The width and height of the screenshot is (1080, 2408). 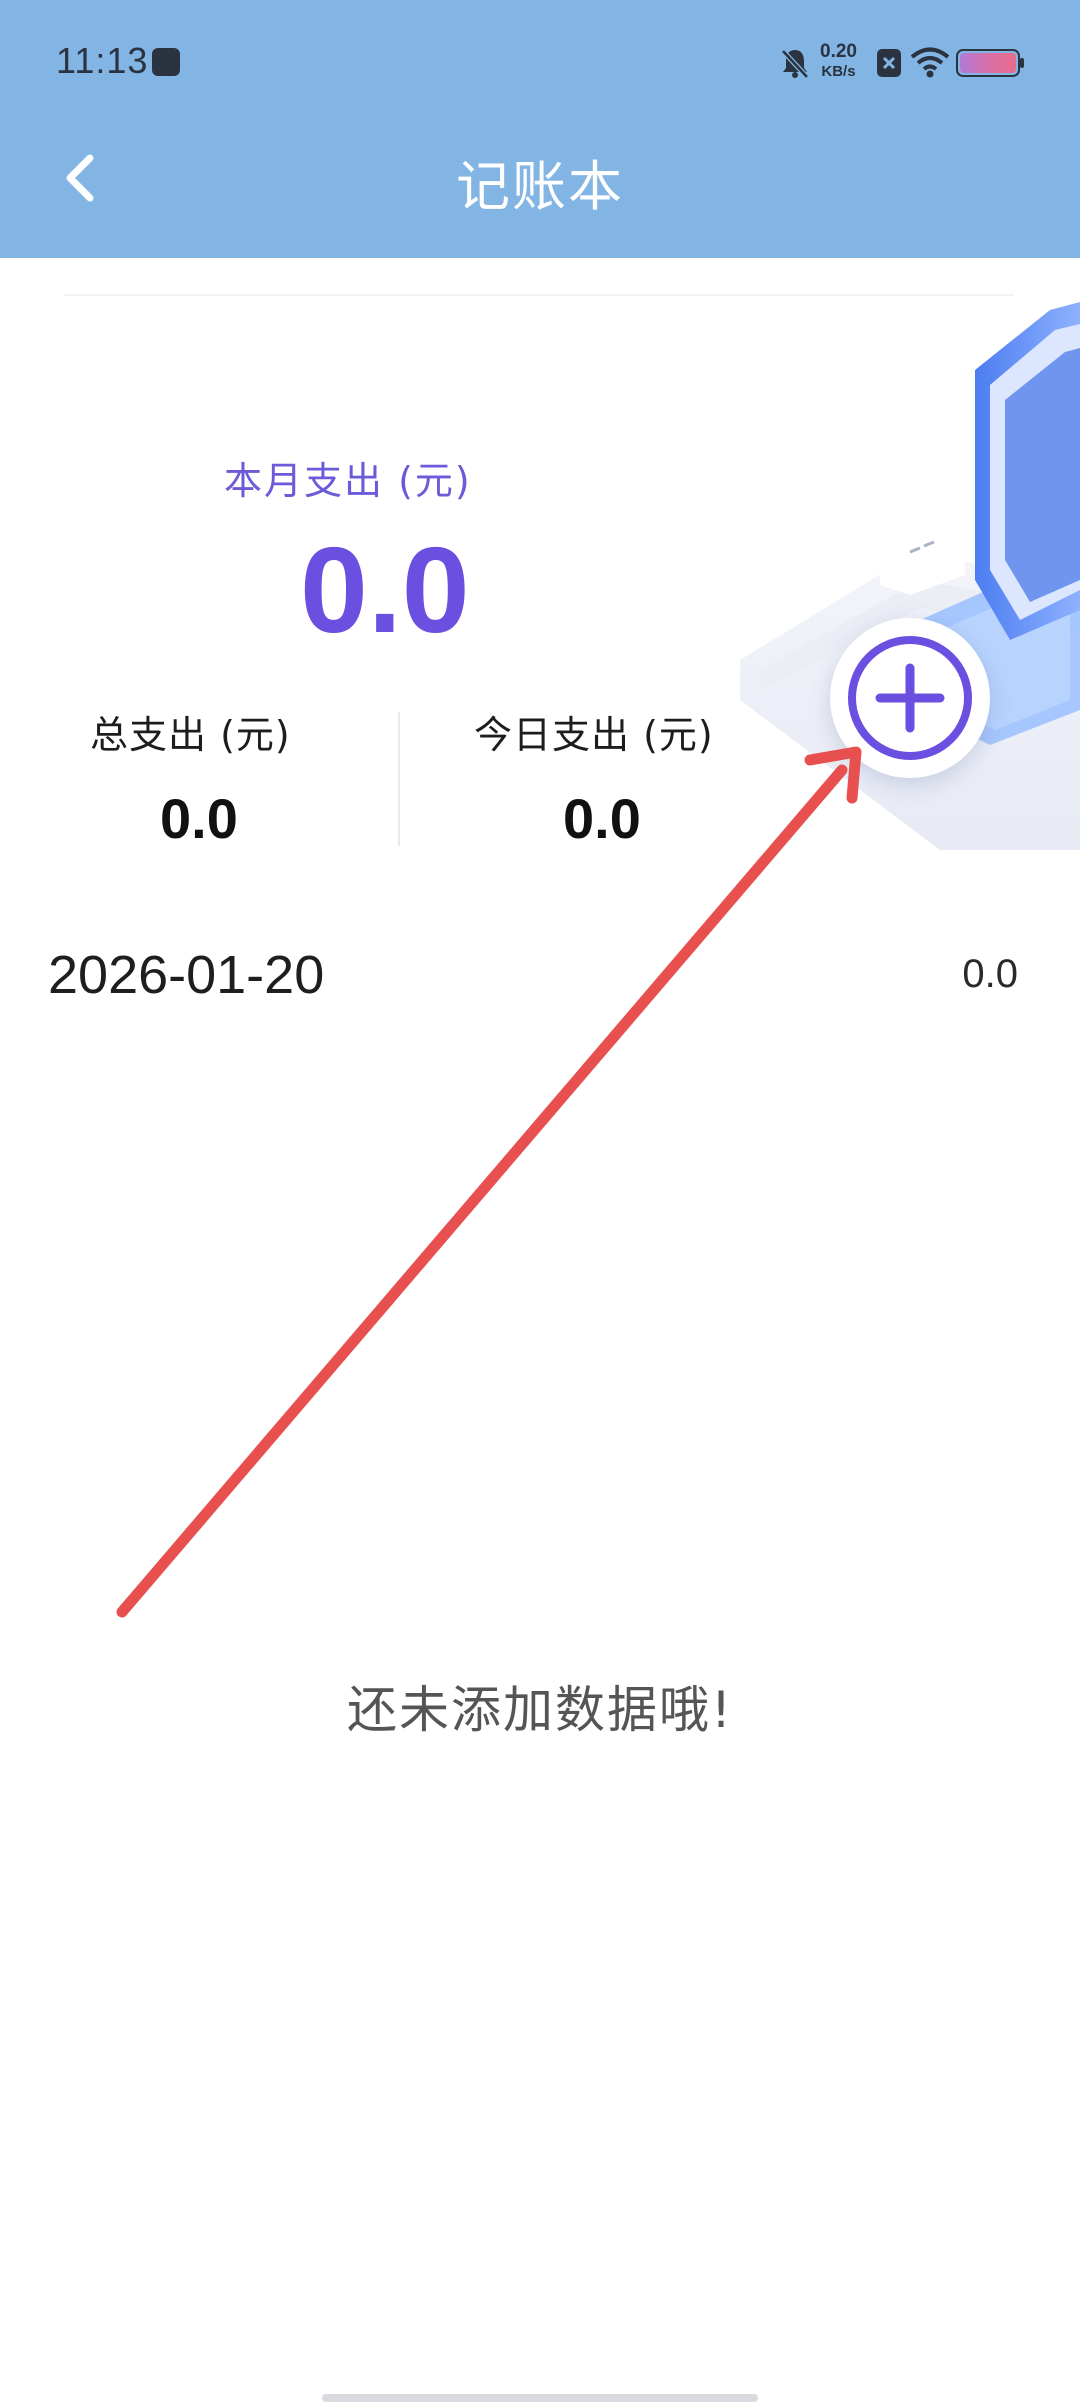 What do you see at coordinates (602, 818) in the screenshot?
I see `today-expense-value: 0.0` at bounding box center [602, 818].